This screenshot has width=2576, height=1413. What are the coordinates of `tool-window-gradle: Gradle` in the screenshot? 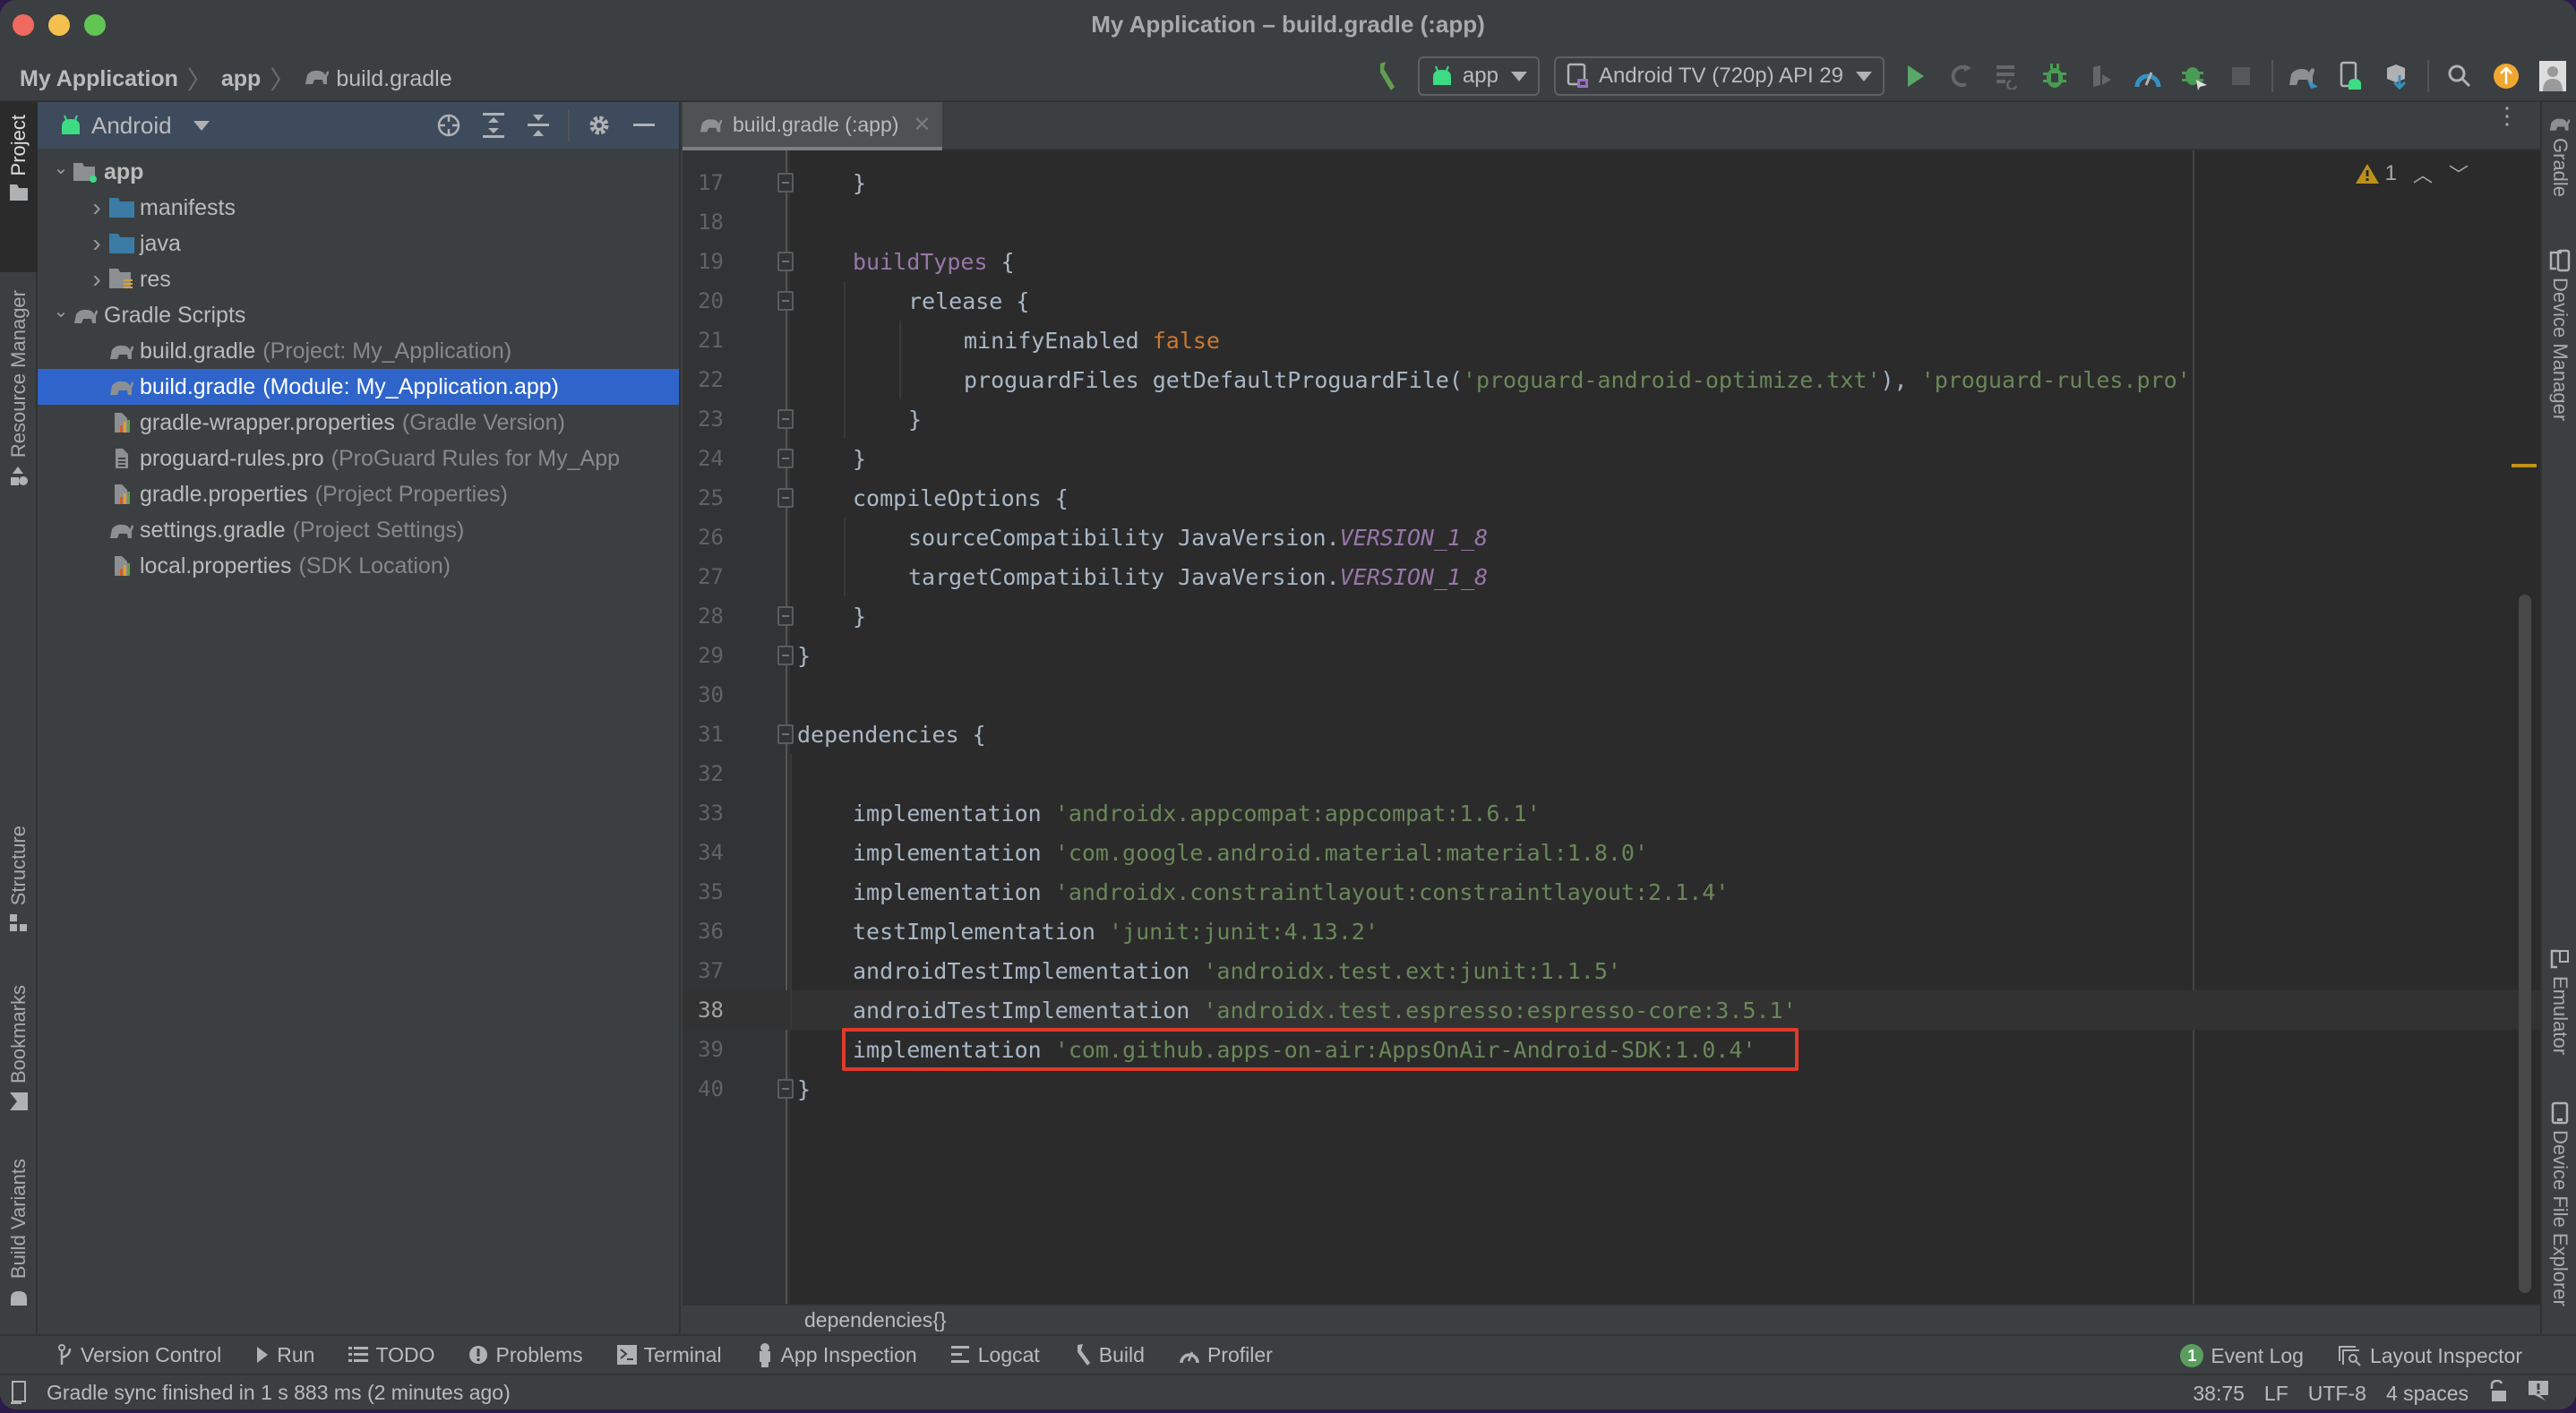 It's located at (2559, 156).